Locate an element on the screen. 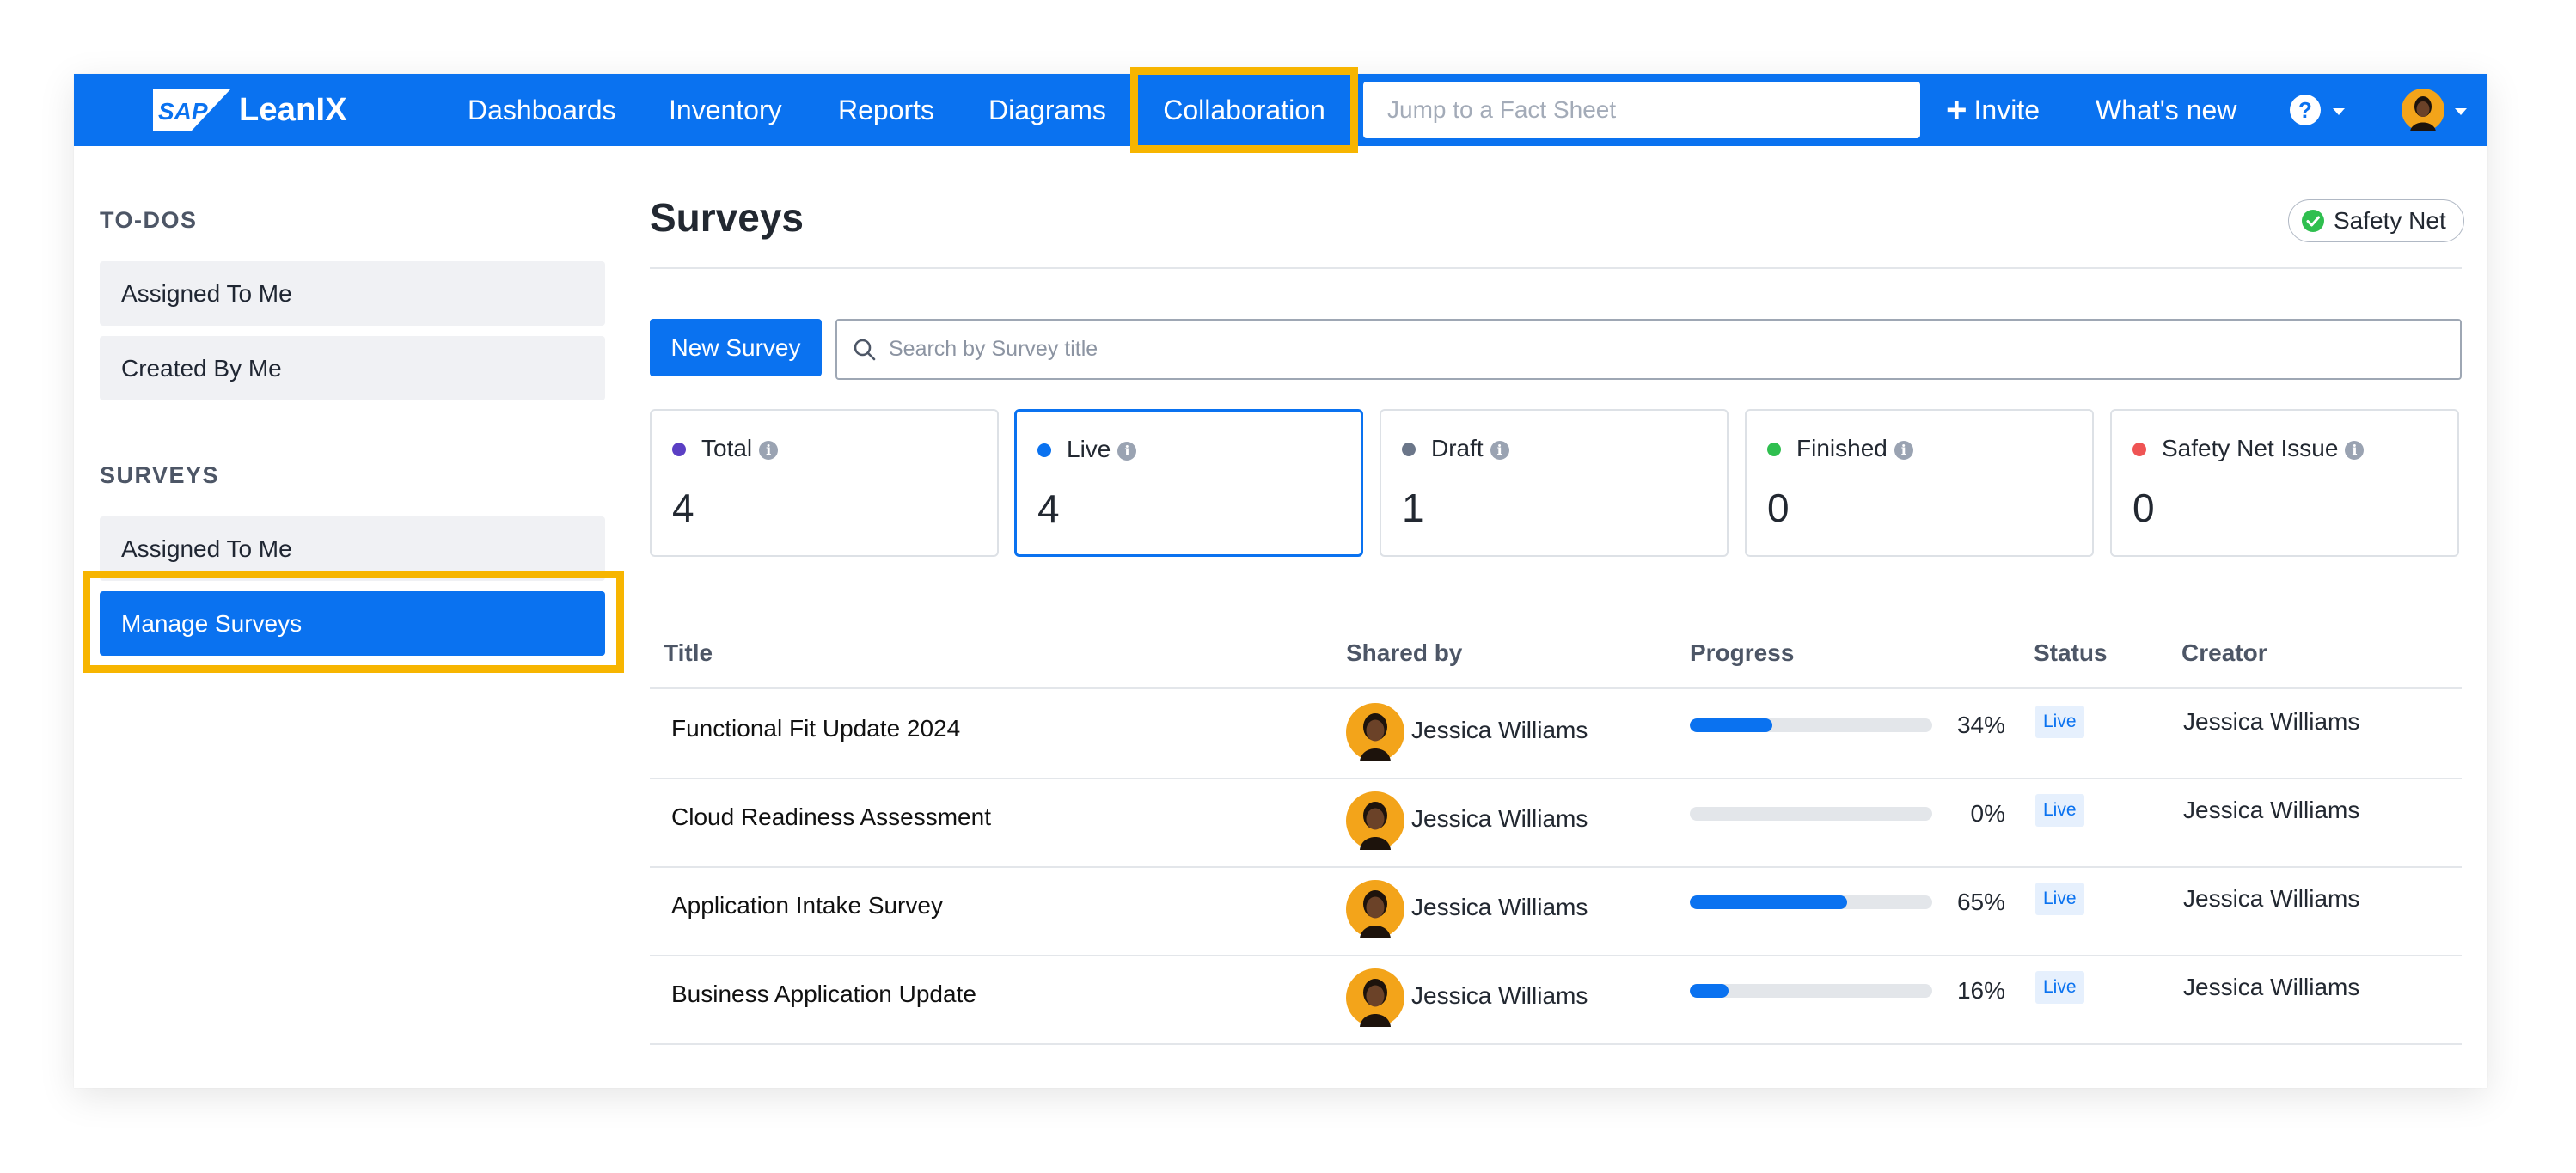 The height and width of the screenshot is (1173, 2576). stat-card-finished: Finished i 0 is located at coordinates (1919, 483).